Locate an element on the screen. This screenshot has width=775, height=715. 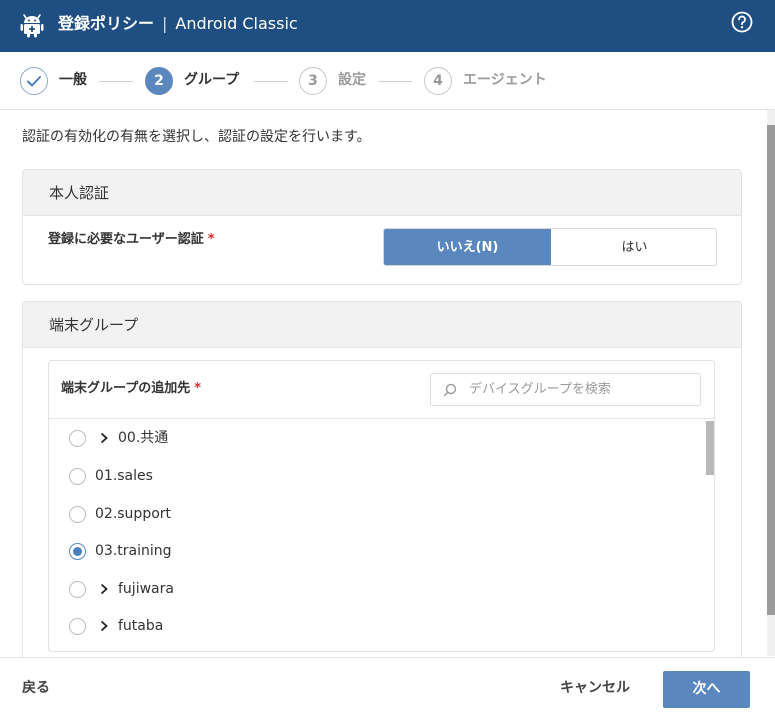
auth-option-no: いいえ(N) is located at coordinates (467, 247).